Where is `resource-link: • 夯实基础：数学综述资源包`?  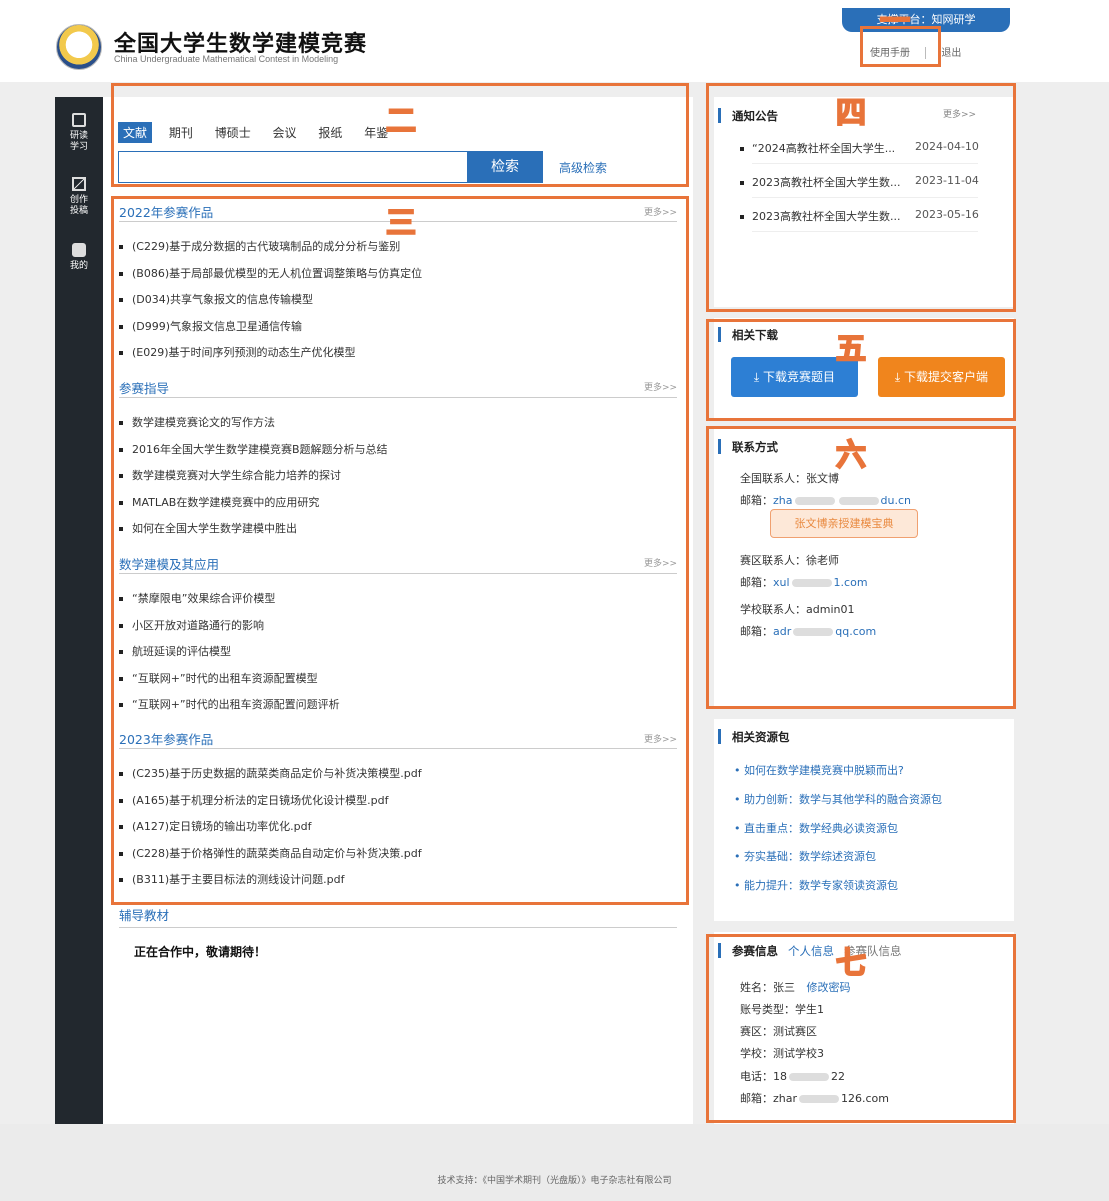
resource-link: • 夯实基础：数学综述资源包 is located at coordinates (805, 856).